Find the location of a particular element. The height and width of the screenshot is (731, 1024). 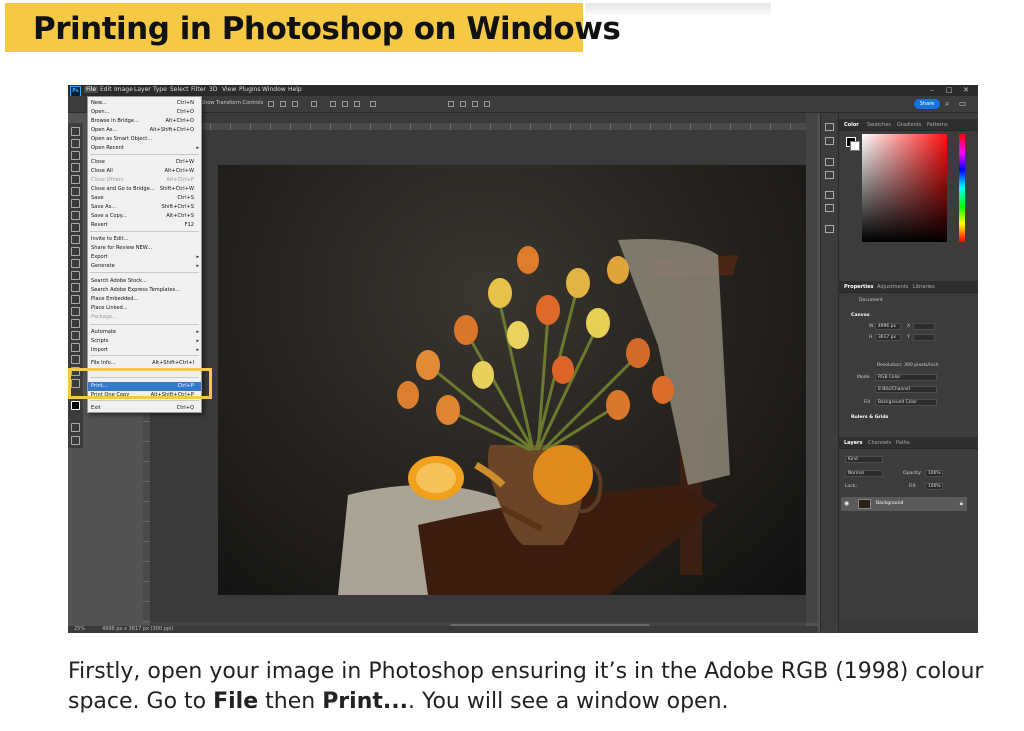

menu-edit: Edit is located at coordinates (106, 89).